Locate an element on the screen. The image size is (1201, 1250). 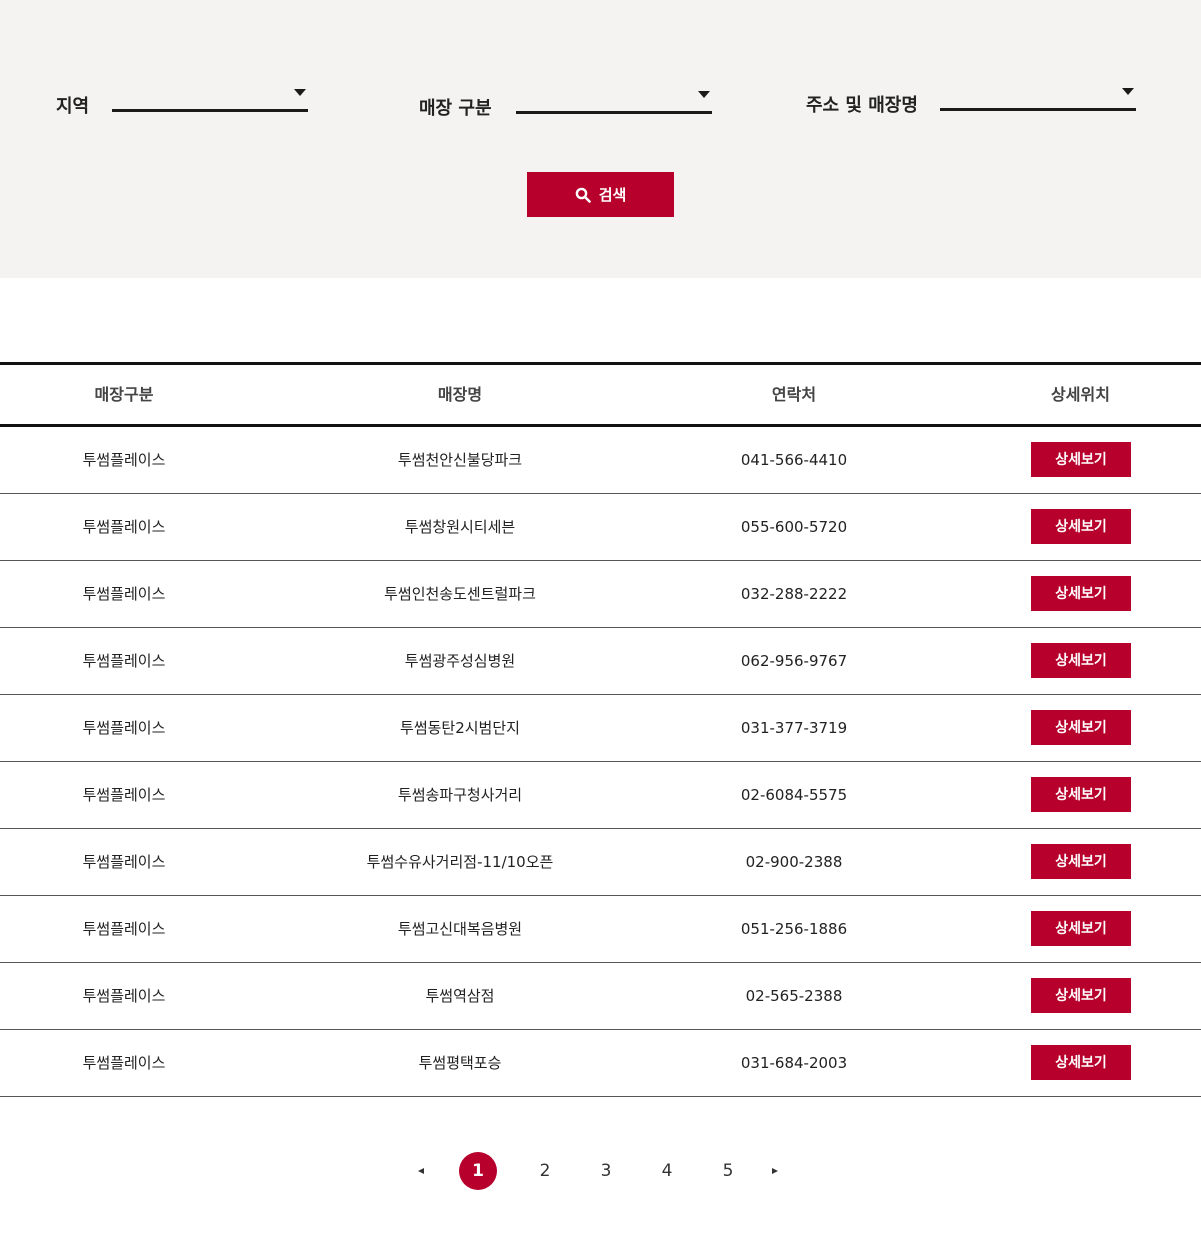
address-store-name-label: 주소 및 매장명 is located at coordinates (862, 105).